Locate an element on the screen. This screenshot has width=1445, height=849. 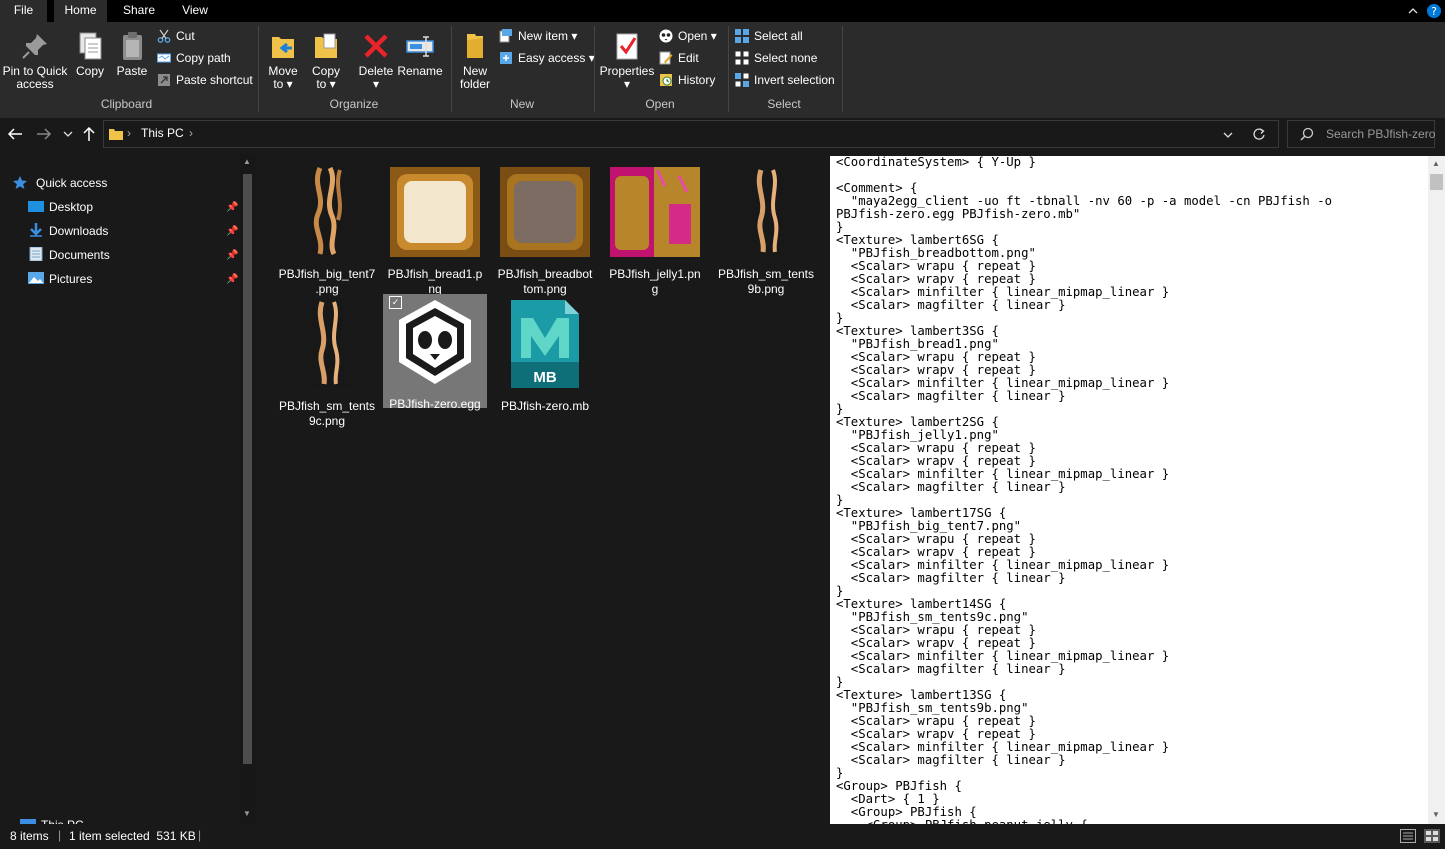
new-item-button: New item ▾ is located at coordinates (538, 36).